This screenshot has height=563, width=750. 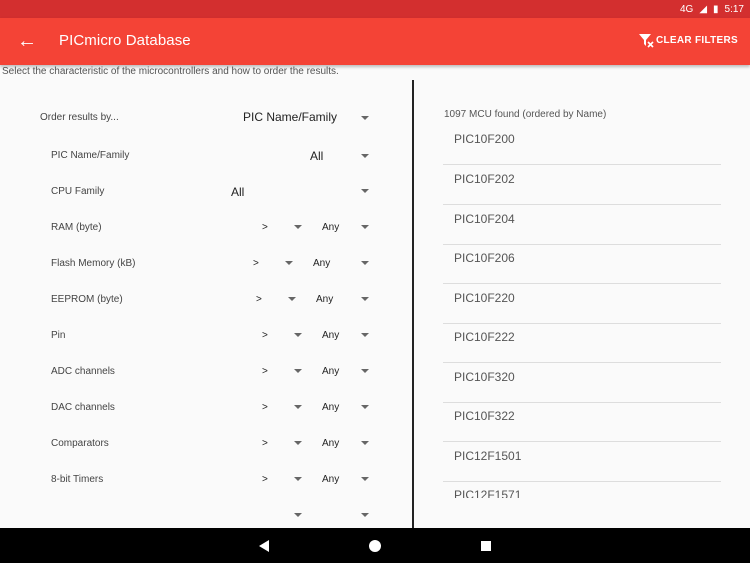 I want to click on list-item: PIC10F202, so click(x=582, y=185).